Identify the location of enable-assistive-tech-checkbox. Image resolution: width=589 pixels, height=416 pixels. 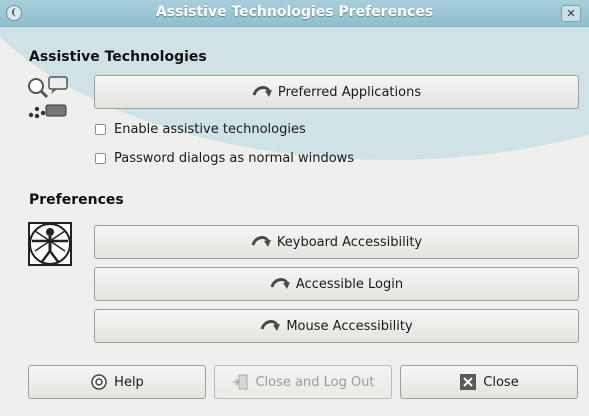
(100, 129).